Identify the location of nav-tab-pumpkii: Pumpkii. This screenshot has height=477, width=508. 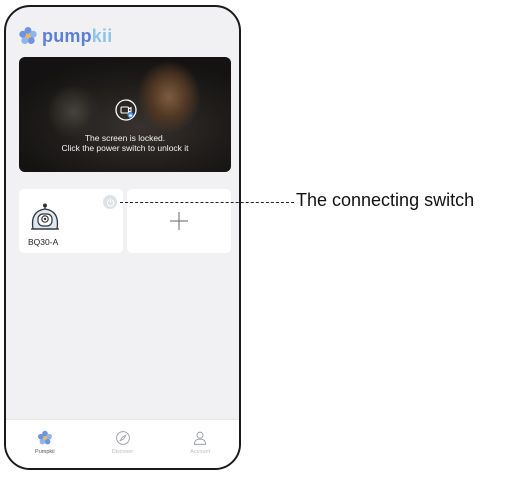
(45, 444).